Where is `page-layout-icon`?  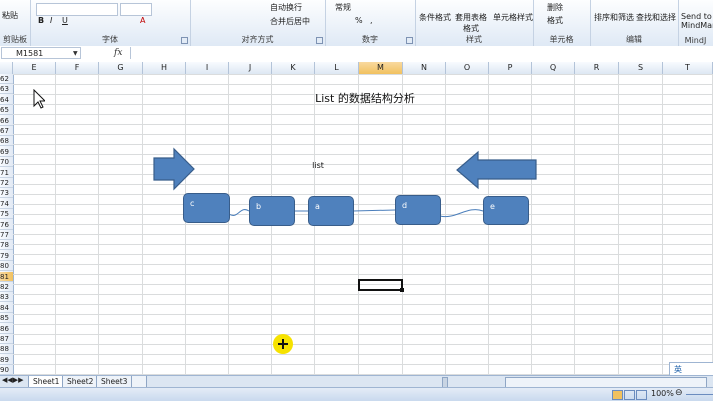 page-layout-icon is located at coordinates (629, 395).